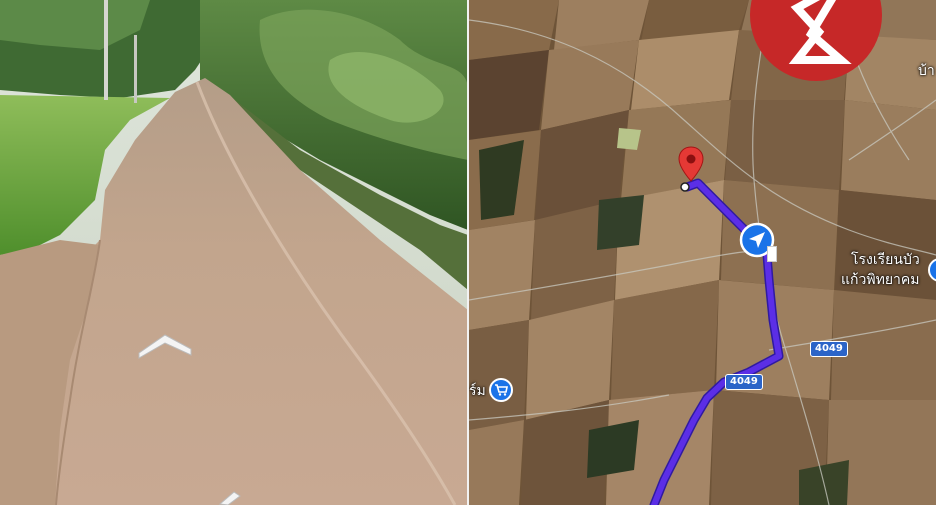 This screenshot has width=936, height=505. I want to click on school-label-line2: แก้วพิทยาคม, so click(880, 280).